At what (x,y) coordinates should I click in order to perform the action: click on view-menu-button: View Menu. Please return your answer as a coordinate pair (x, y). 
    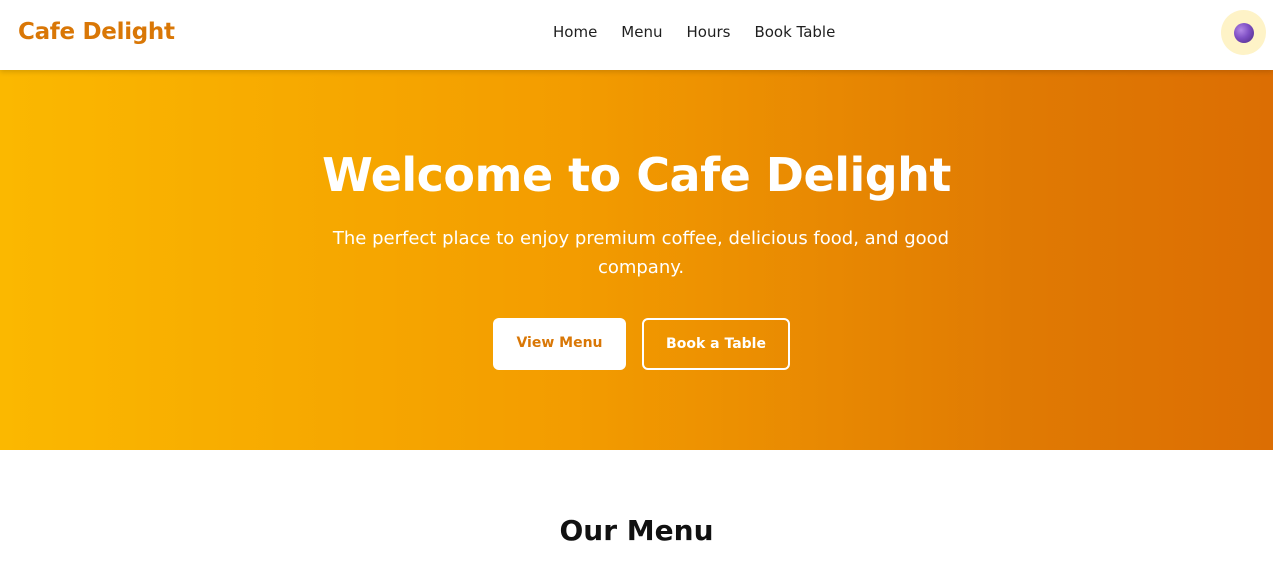
    Looking at the image, I should click on (559, 344).